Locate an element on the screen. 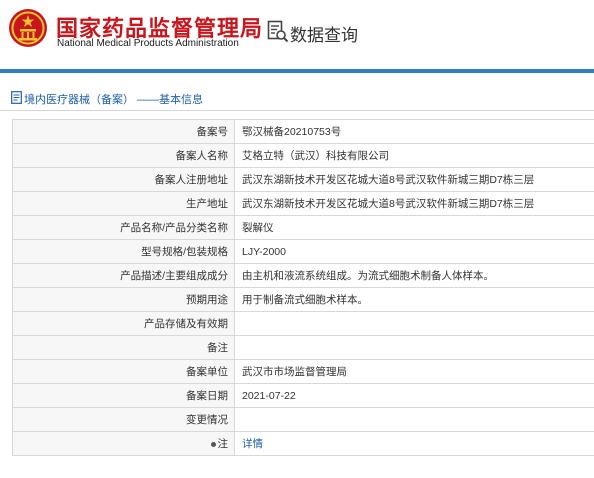 The width and height of the screenshot is (594, 478). table-row: 预期用途 用于制备流式细胞术样本。 is located at coordinates (303, 299).